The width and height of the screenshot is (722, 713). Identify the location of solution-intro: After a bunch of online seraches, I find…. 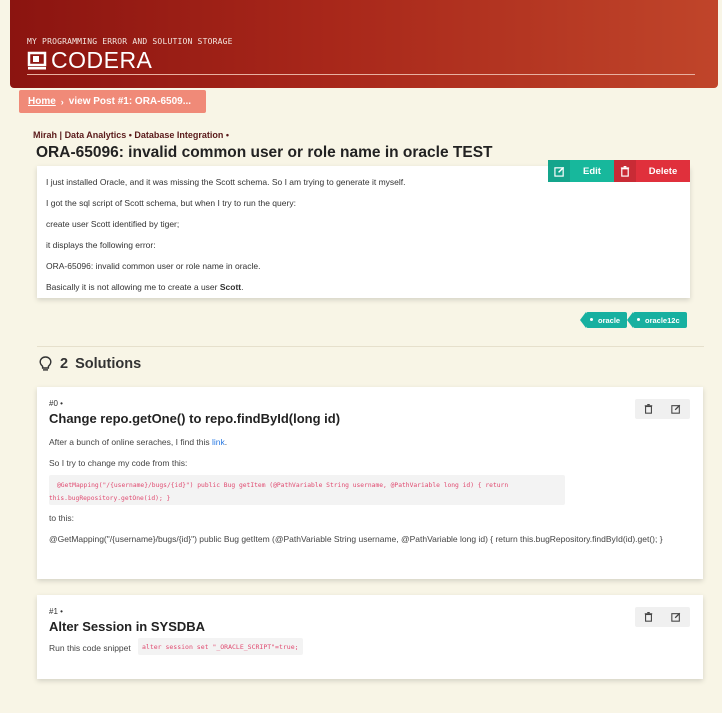
(129, 442).